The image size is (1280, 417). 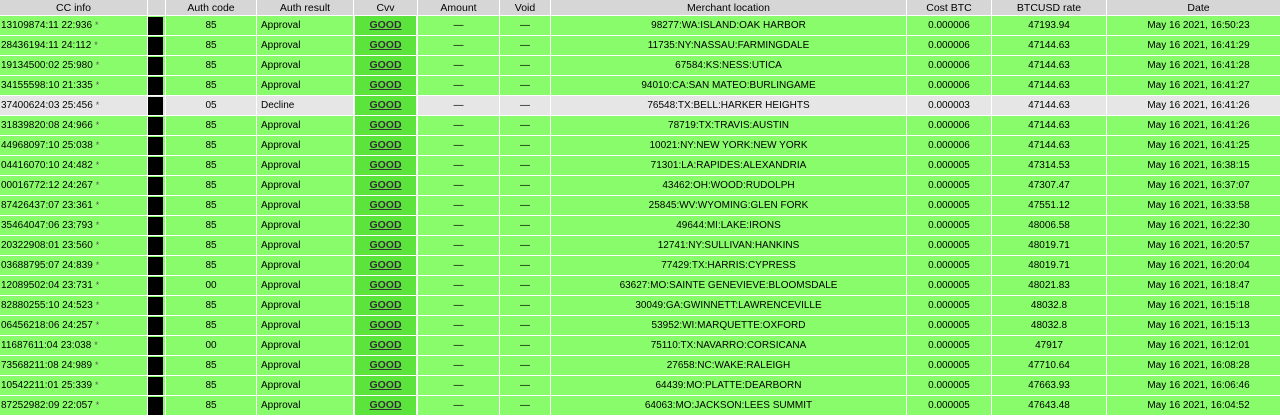 What do you see at coordinates (73, 185) in the screenshot?
I see `cc-info-cell: 00016772:12 24:267 *` at bounding box center [73, 185].